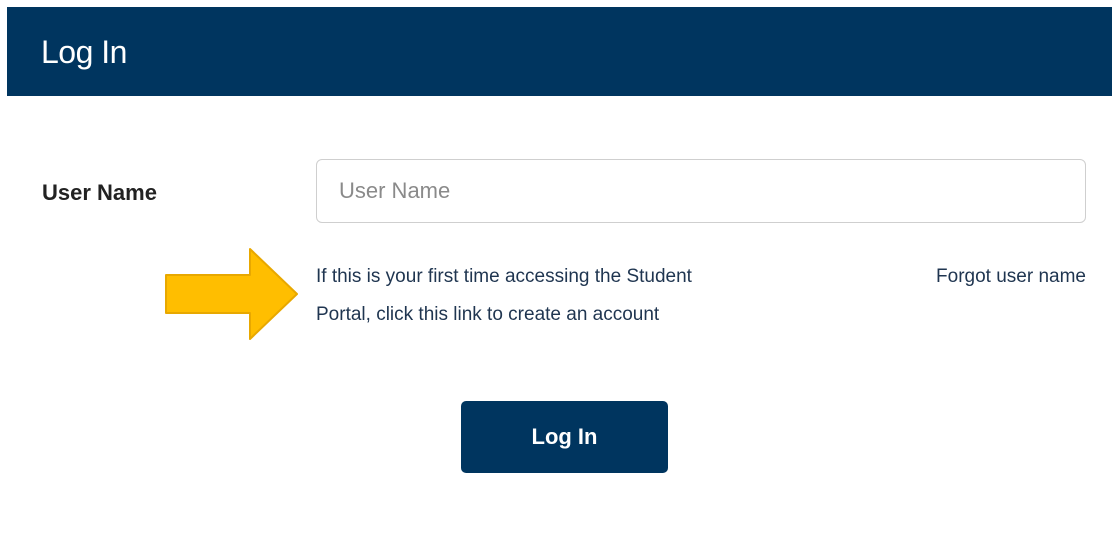 This screenshot has width=1112, height=539. Describe the element at coordinates (99, 192) in the screenshot. I see `username-label: User Name` at that location.